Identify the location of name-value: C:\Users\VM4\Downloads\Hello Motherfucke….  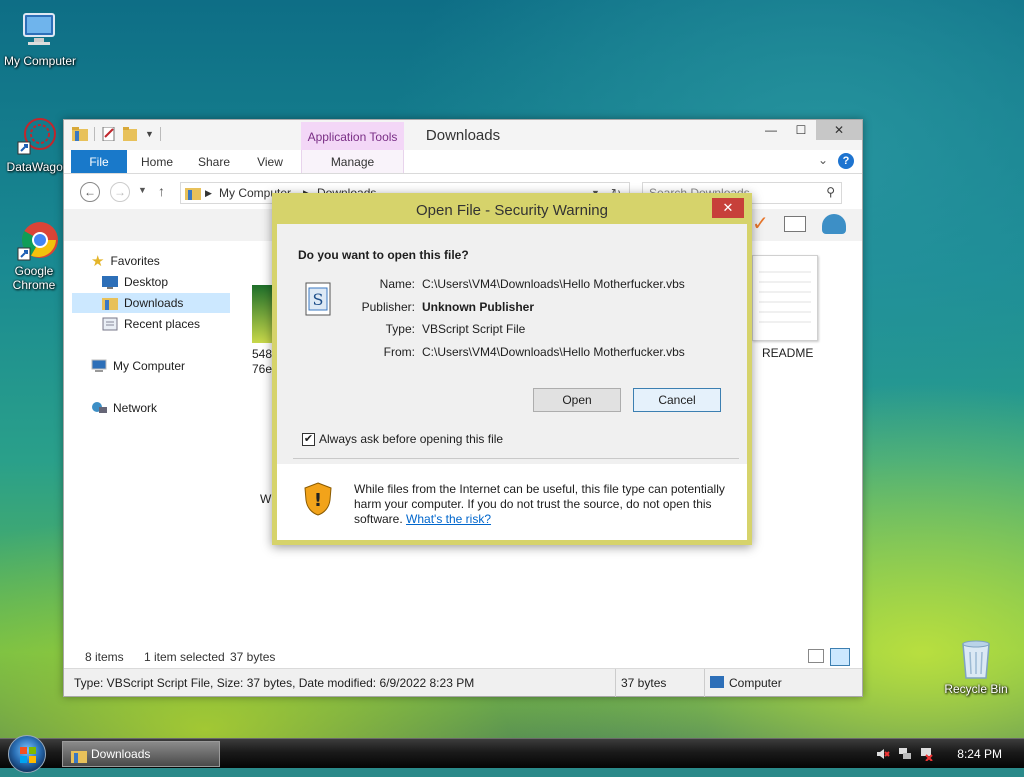
(553, 284).